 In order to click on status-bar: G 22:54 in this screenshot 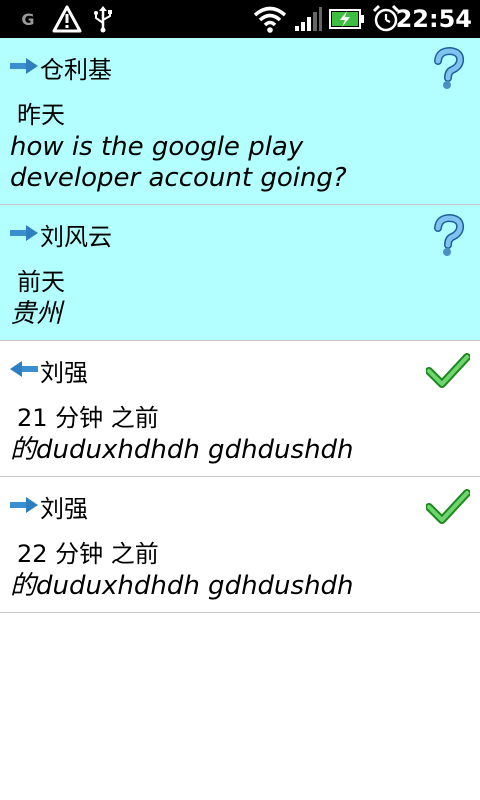, I will do `click(240, 19)`.